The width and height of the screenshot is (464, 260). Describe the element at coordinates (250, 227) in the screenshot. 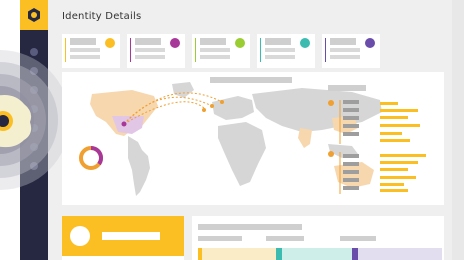

I see `details-title-placeholder` at that location.